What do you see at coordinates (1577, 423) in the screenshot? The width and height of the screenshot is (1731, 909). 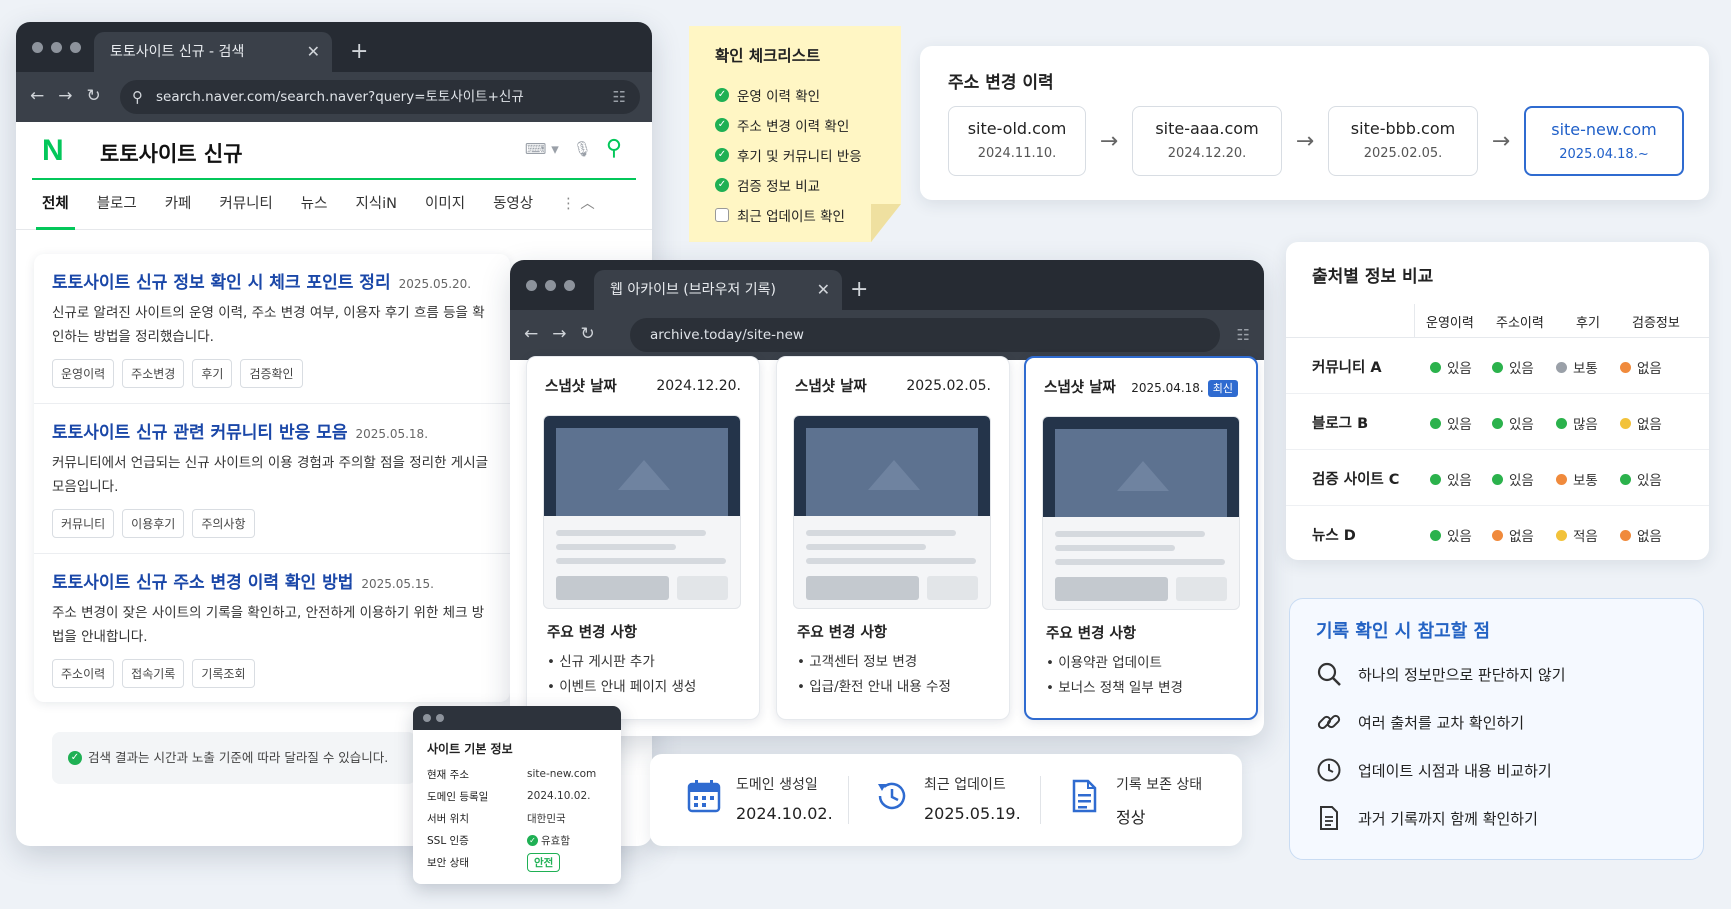 I see `comparison-cell: 많음` at bounding box center [1577, 423].